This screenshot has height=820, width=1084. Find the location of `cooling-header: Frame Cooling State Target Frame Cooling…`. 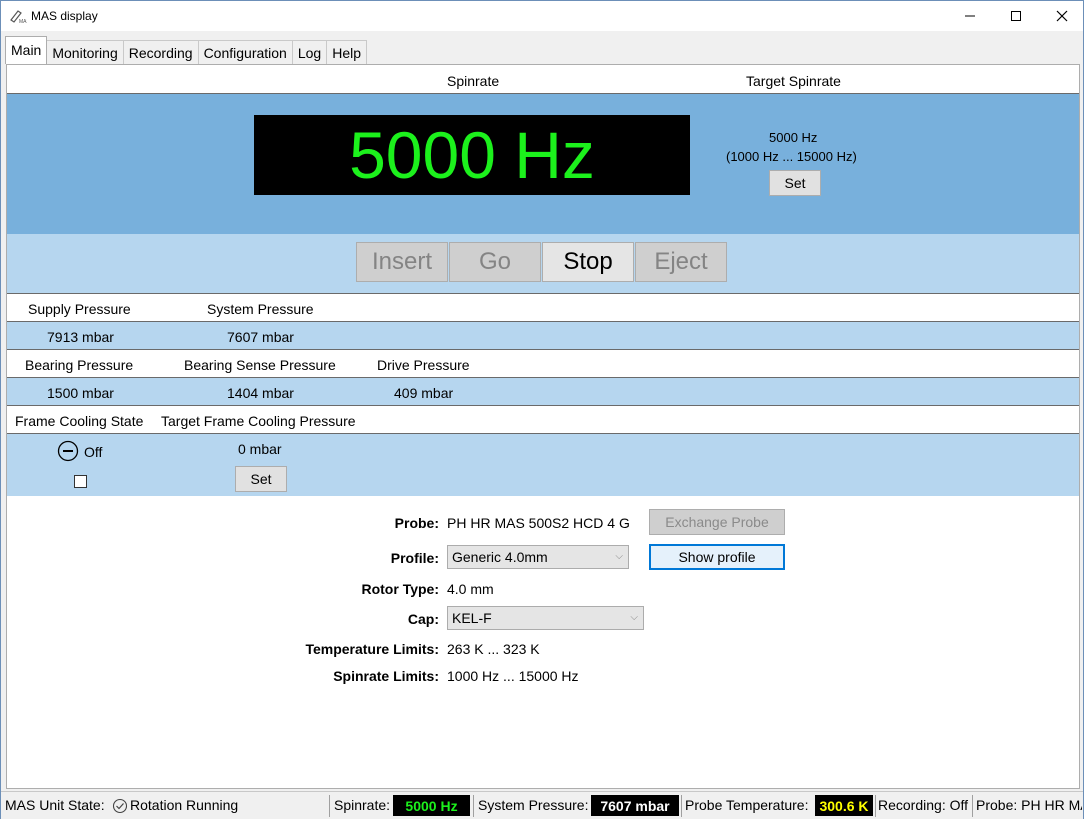

cooling-header: Frame Cooling State Target Frame Cooling… is located at coordinates (543, 420).